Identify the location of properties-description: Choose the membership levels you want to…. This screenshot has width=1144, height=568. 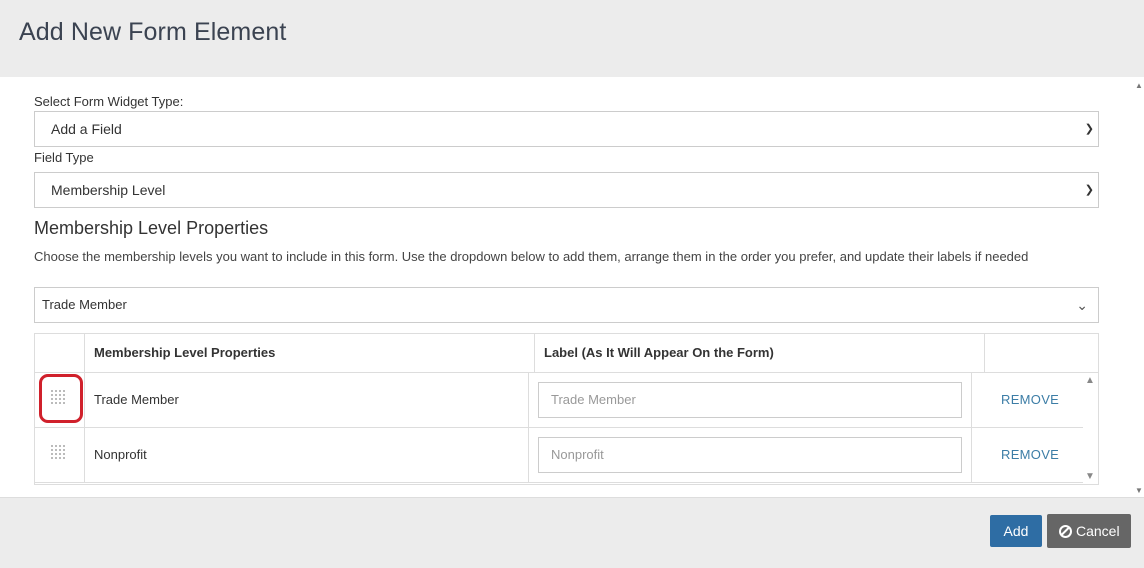
(531, 256).